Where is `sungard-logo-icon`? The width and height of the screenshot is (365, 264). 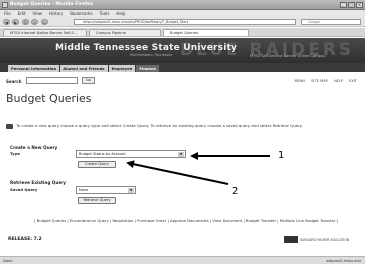 sungard-logo-icon is located at coordinates (291, 239).